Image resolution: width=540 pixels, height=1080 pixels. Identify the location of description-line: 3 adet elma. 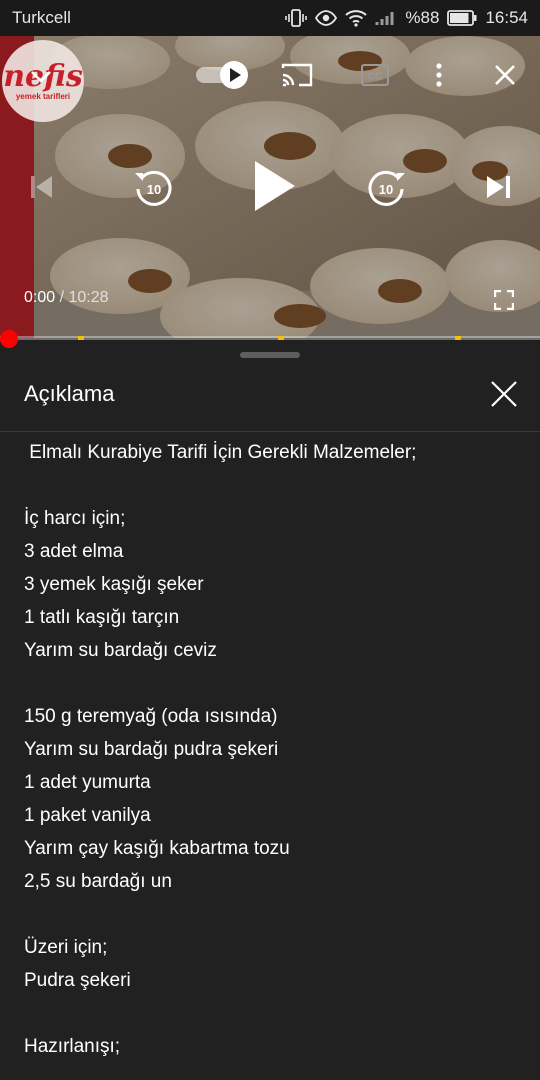
(74, 551).